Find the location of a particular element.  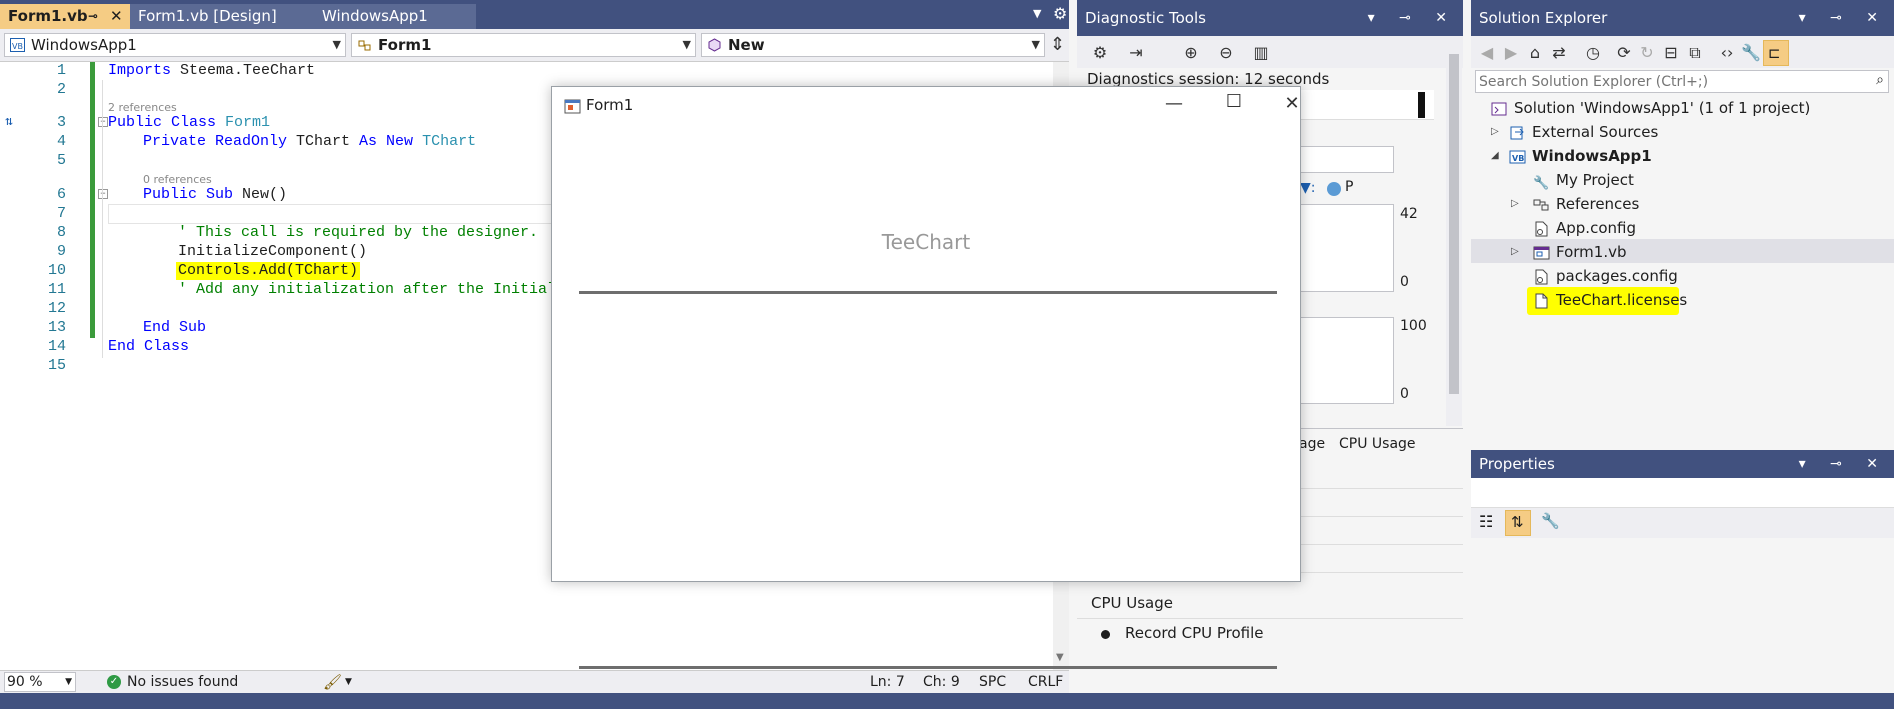

pending-changes-icon: ◷ is located at coordinates (1593, 53).